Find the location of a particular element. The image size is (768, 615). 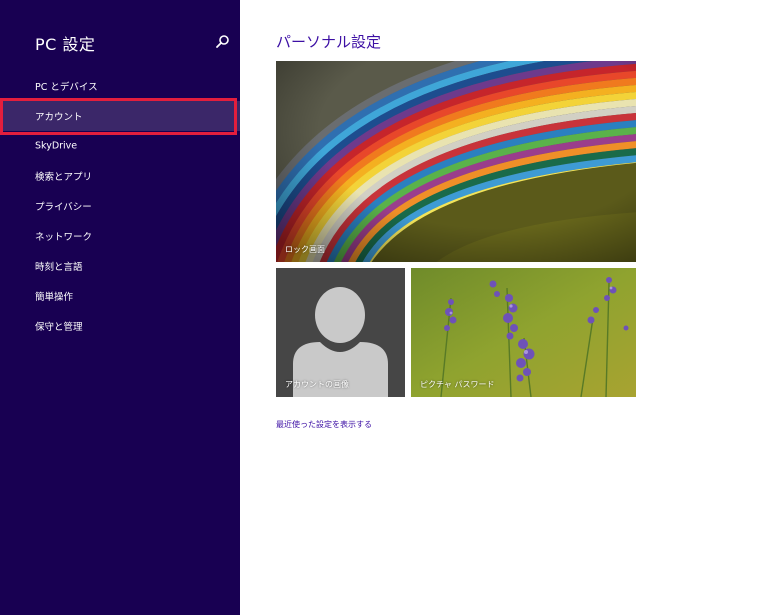

lock-screen-label: ロック画面 is located at coordinates (305, 249).